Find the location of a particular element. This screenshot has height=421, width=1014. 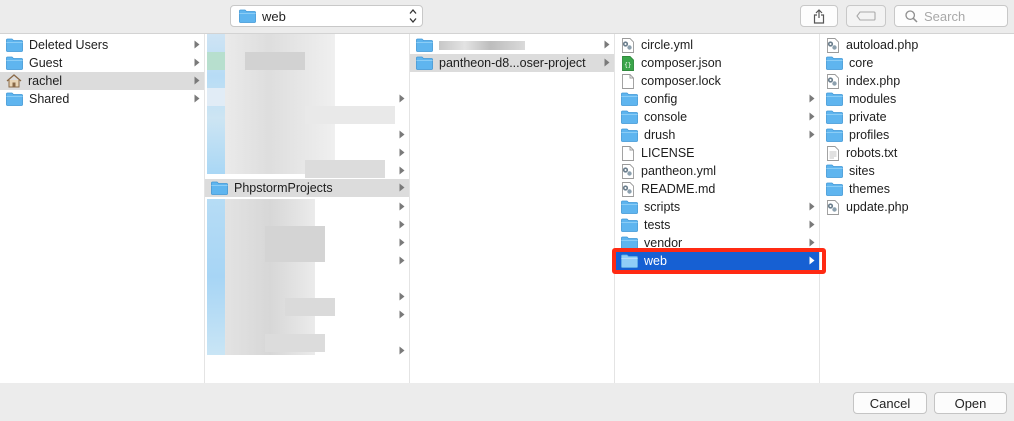

list-item: modules is located at coordinates (917, 99).